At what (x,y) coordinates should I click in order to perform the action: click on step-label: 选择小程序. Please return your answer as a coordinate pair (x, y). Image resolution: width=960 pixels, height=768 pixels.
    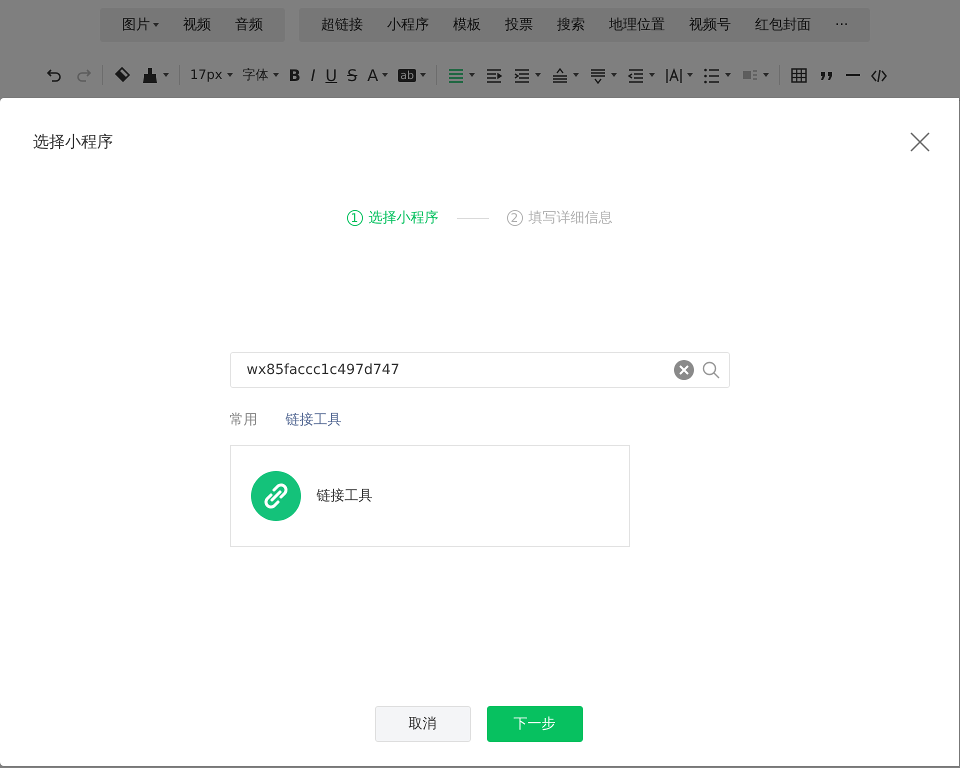
    Looking at the image, I should click on (403, 218).